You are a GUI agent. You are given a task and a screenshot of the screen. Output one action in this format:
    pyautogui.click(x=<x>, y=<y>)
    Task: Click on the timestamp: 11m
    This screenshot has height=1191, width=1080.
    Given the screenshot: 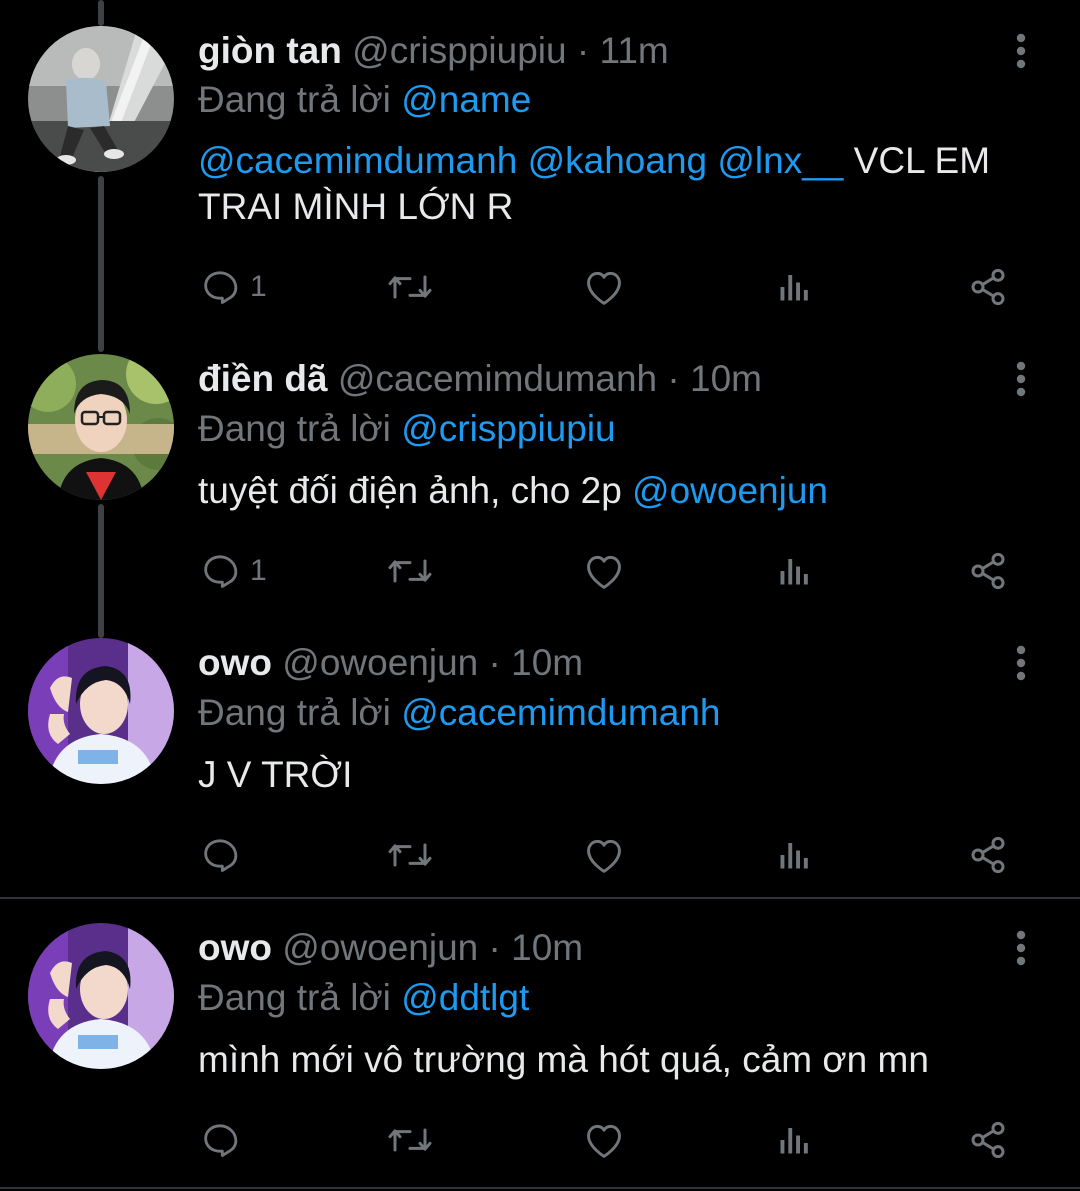 What is the action you would take?
    pyautogui.click(x=633, y=50)
    